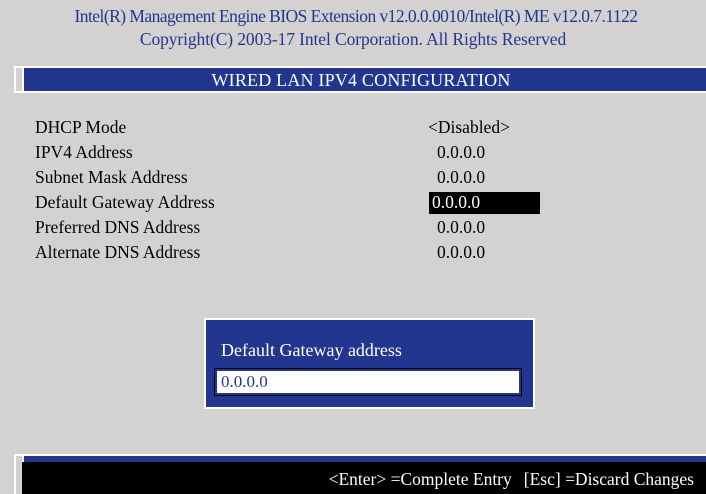  Describe the element at coordinates (353, 179) in the screenshot. I see `setting-row-subnet-mask: Subnet Mask Address 0.0.0.0` at that location.